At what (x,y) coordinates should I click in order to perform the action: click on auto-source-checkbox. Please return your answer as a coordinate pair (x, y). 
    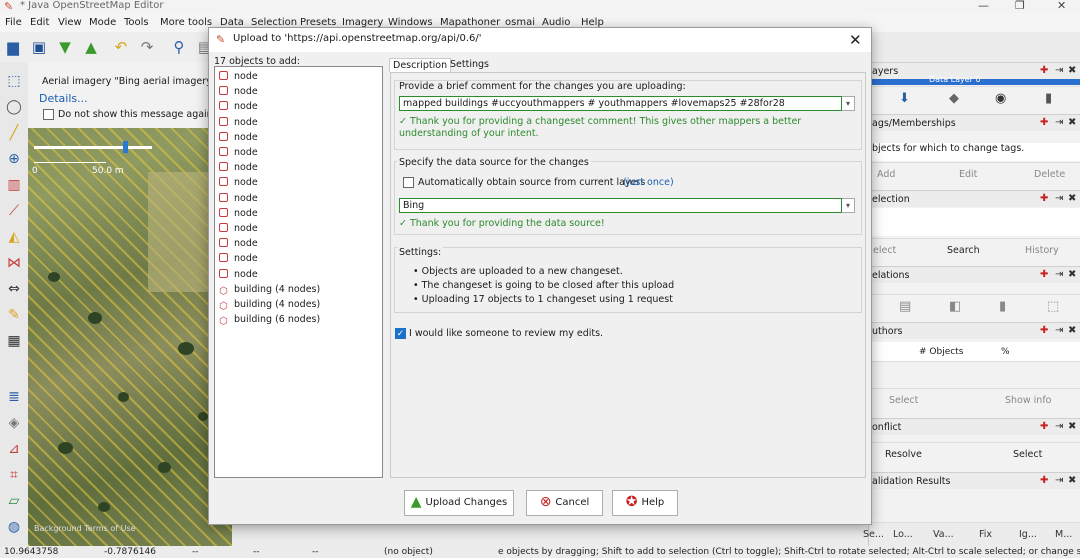
    Looking at the image, I should click on (408, 182).